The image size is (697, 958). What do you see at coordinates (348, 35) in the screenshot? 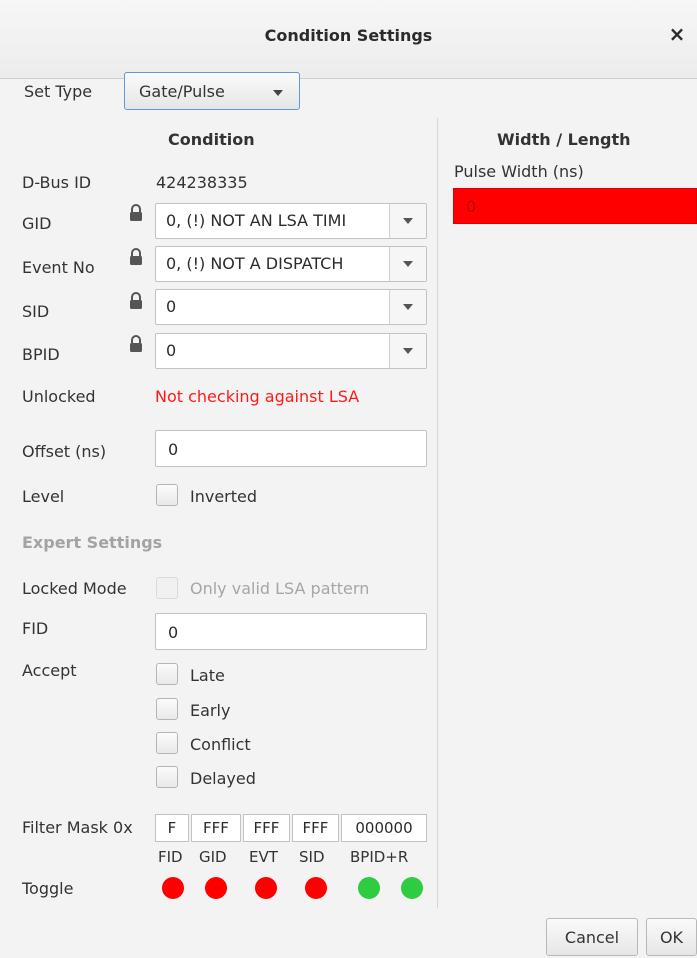
I see `window-title: Condition Settings` at bounding box center [348, 35].